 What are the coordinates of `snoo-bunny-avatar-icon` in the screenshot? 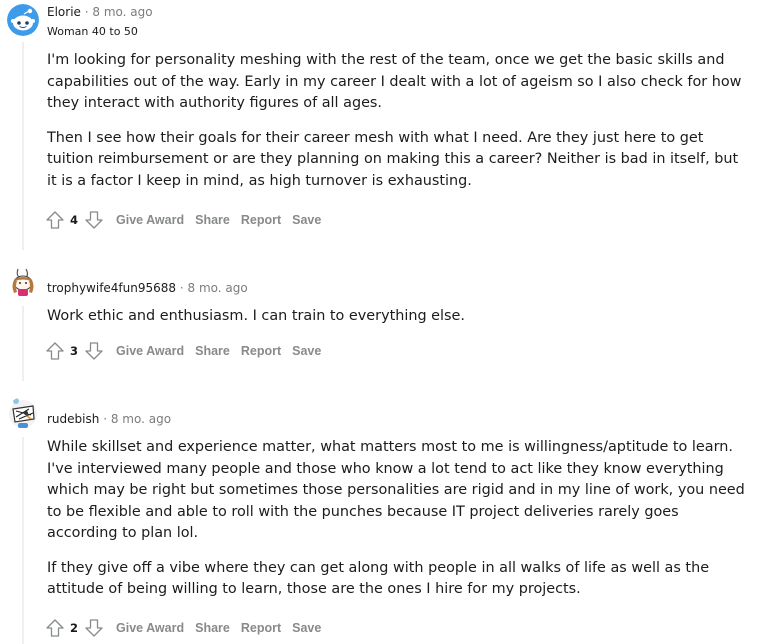 It's located at (23, 282).